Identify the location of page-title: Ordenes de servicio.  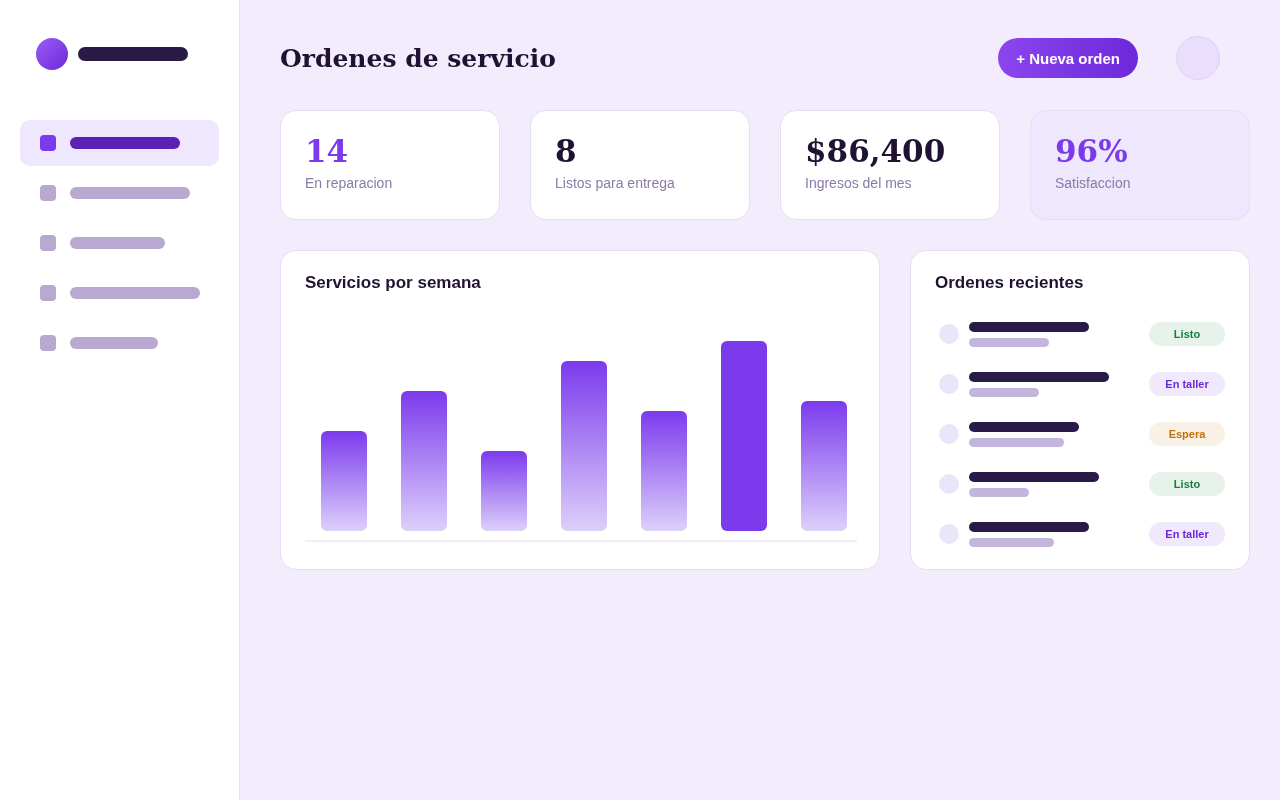
(418, 58).